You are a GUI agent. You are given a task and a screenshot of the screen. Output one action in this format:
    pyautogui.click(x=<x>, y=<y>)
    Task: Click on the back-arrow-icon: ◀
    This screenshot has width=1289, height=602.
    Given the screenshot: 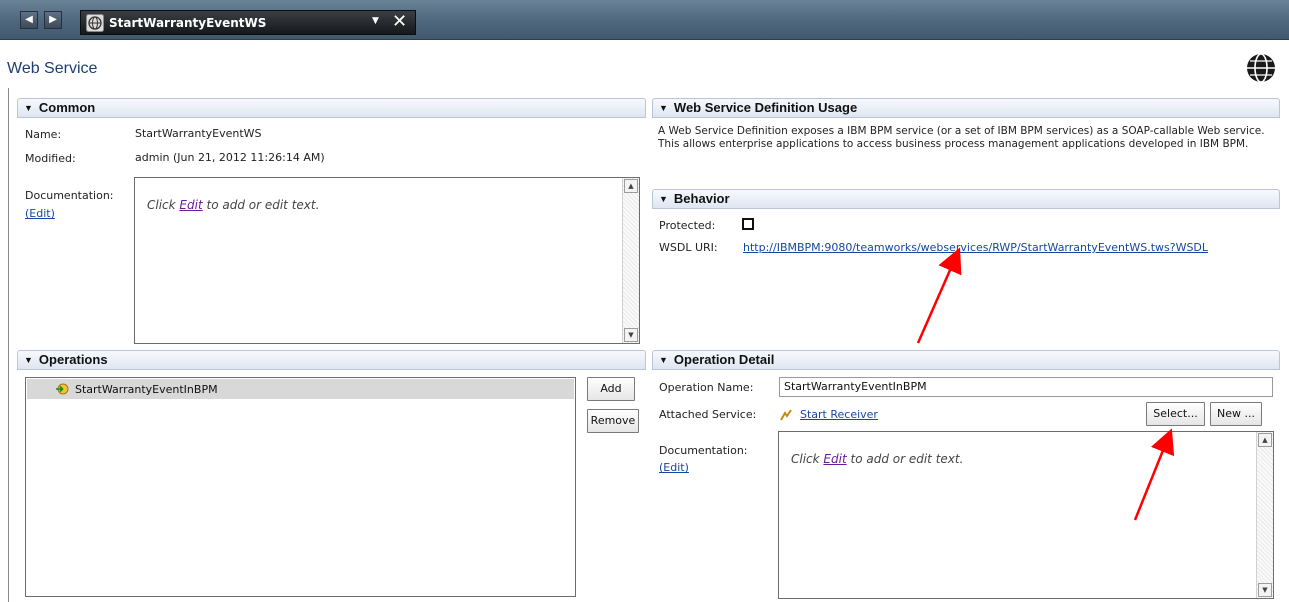 What is the action you would take?
    pyautogui.click(x=29, y=19)
    